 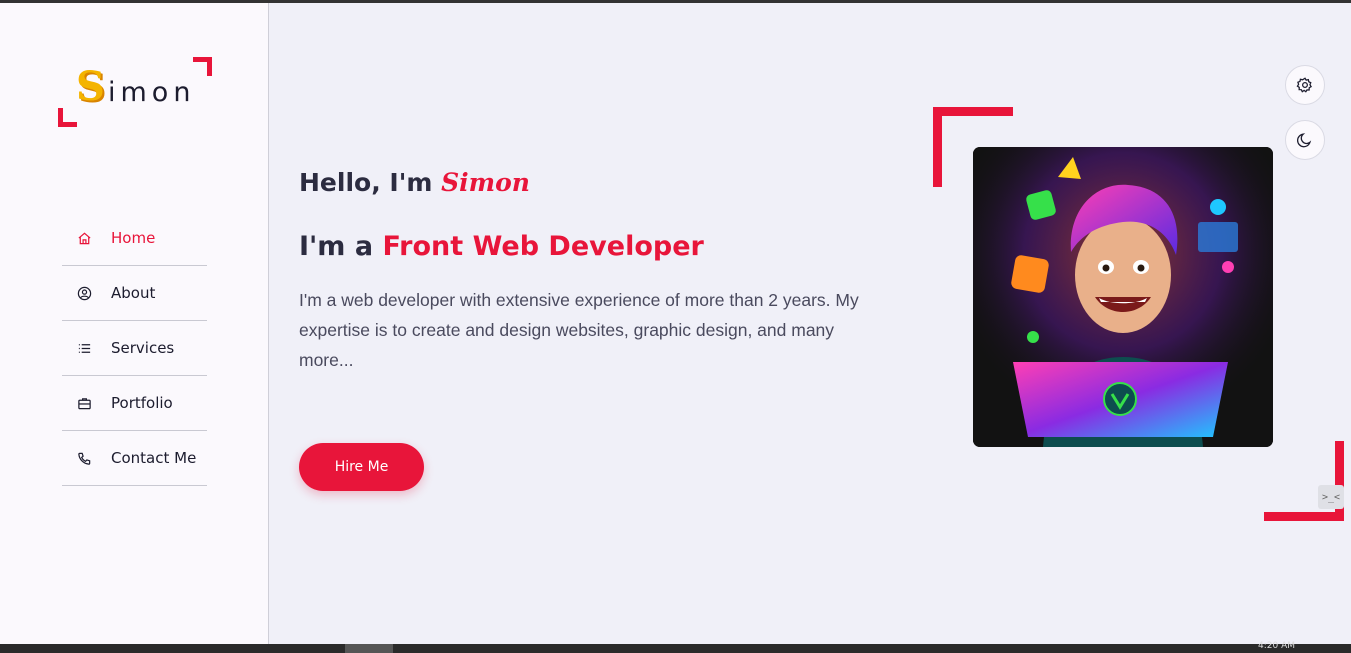 What do you see at coordinates (86, 348) in the screenshot?
I see `list-icon` at bounding box center [86, 348].